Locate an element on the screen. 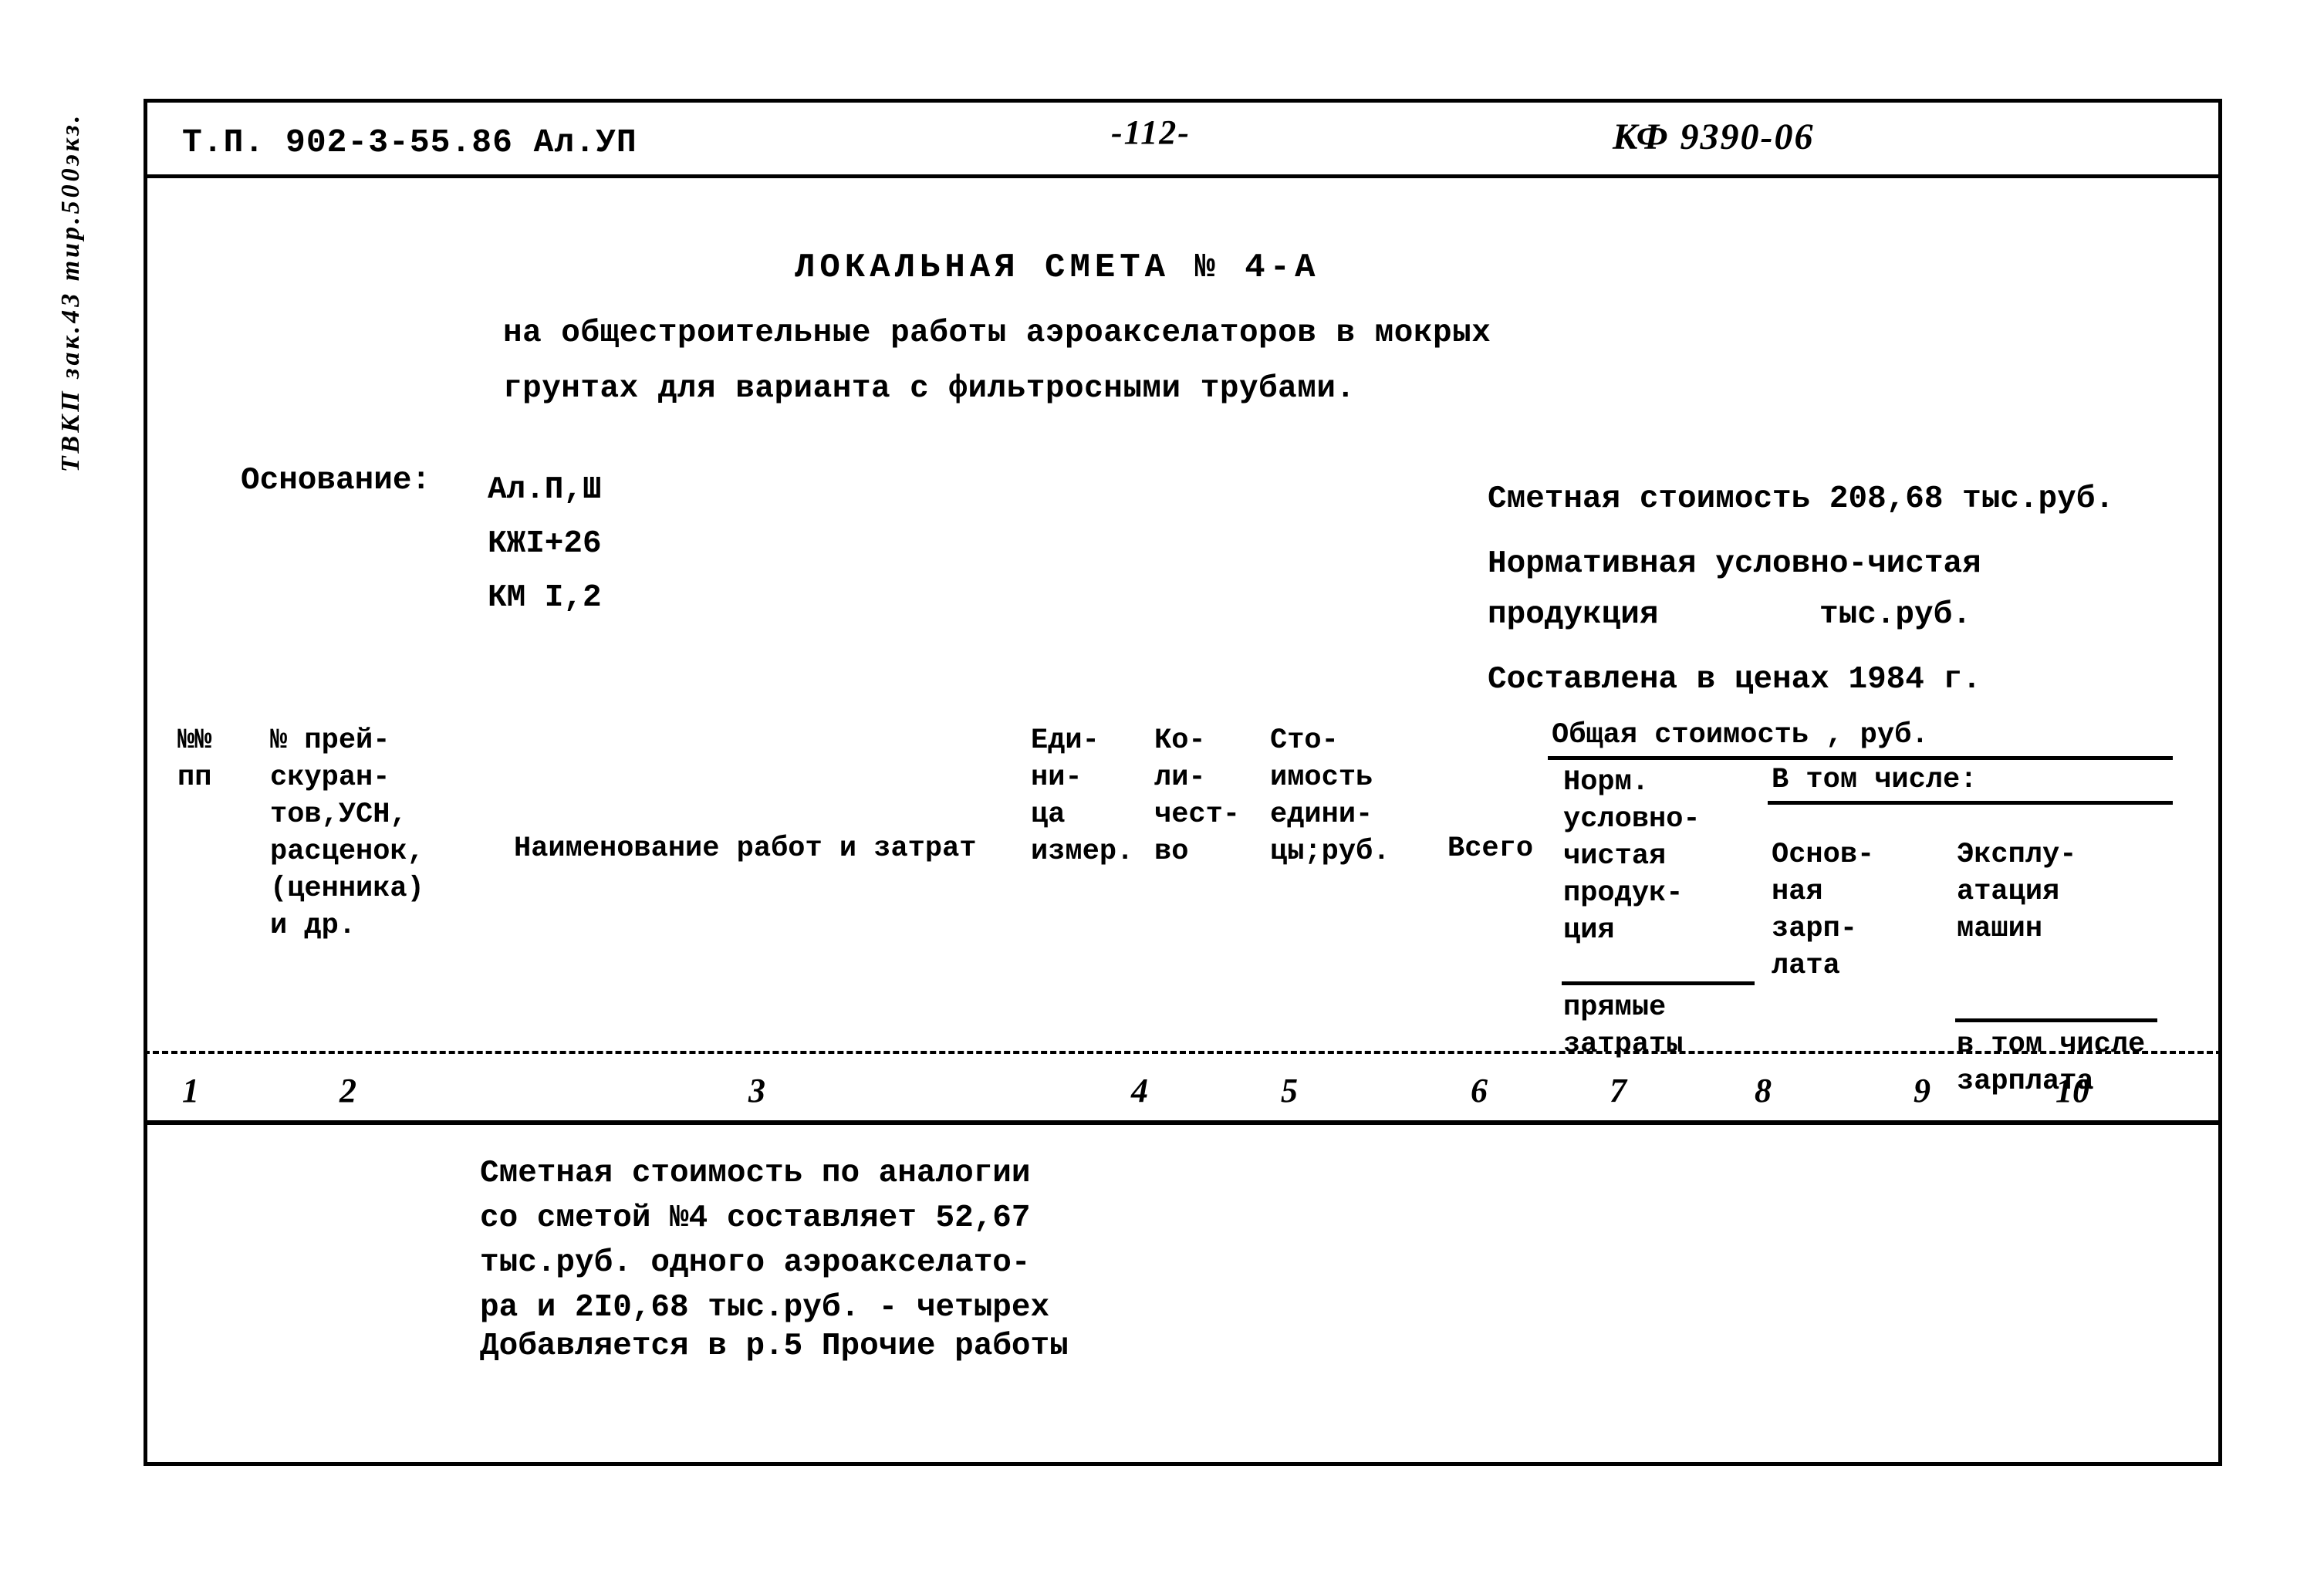 This screenshot has width=2324, height=1594. estimate-cost-line: Сметная стоимость 208,68 тыс.руб. is located at coordinates (1801, 499).